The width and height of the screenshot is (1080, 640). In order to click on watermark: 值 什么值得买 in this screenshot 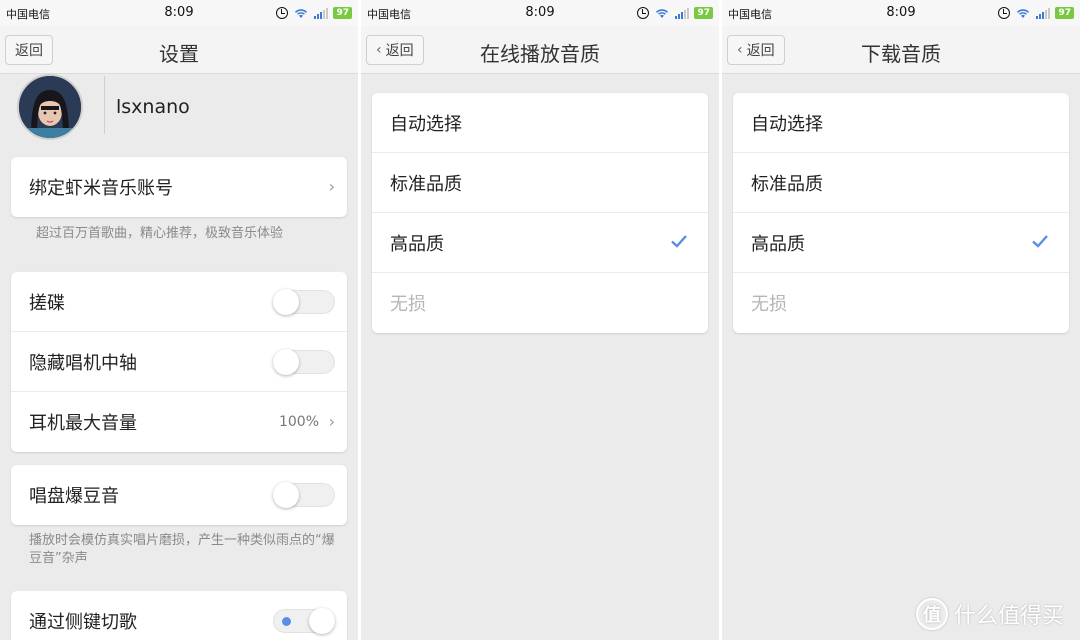, I will do `click(989, 614)`.